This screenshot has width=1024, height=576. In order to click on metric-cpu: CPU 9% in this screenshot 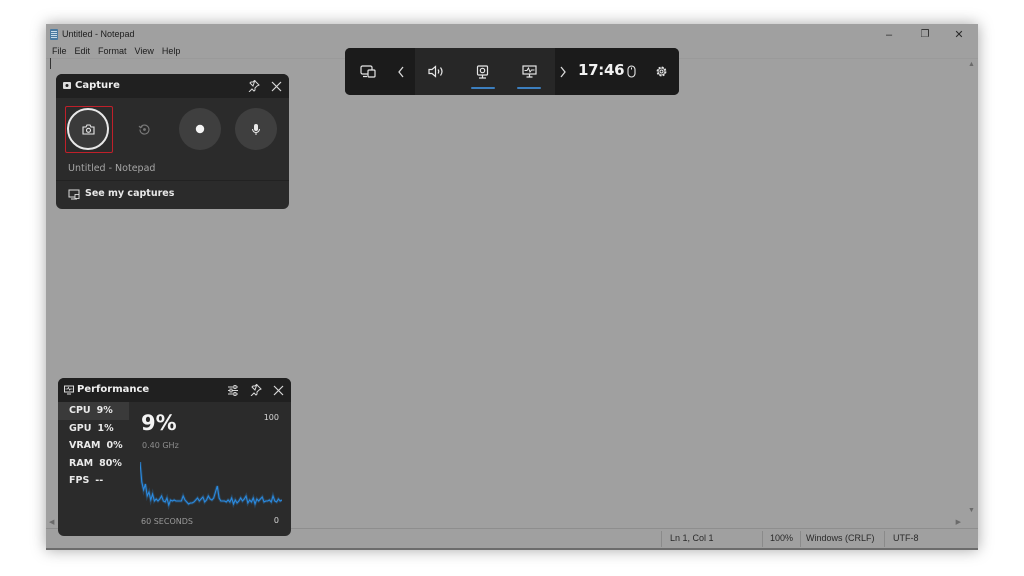, I will do `click(93, 411)`.